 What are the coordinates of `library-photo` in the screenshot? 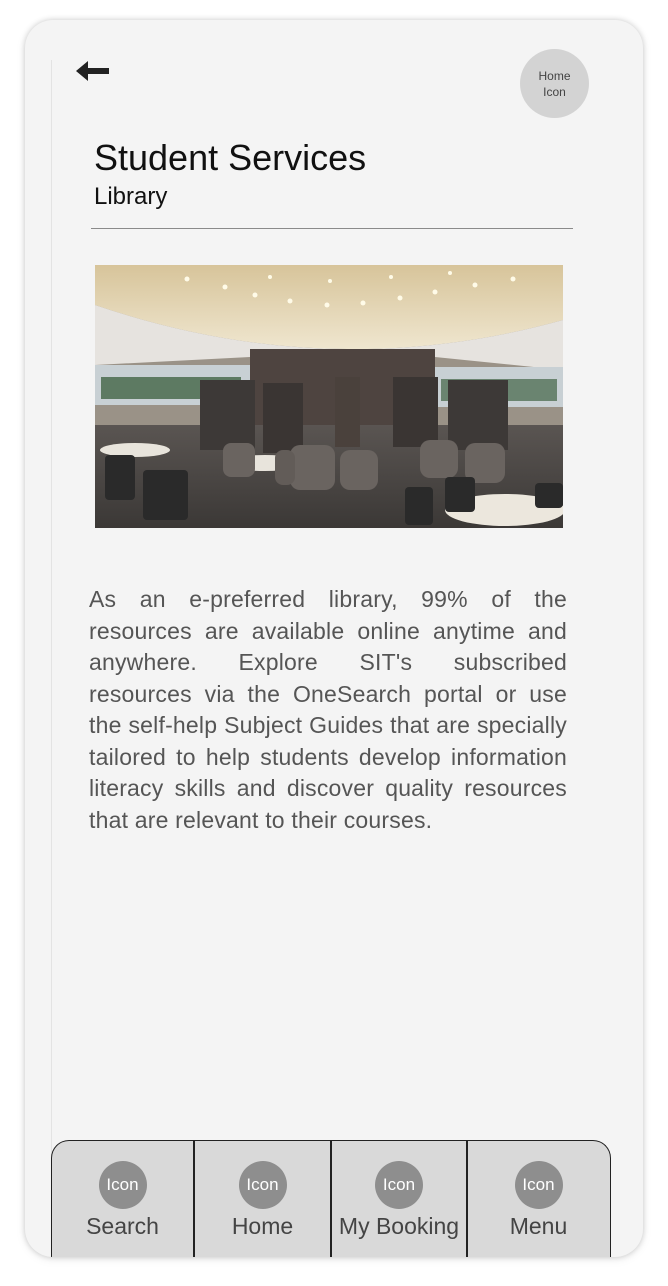 It's located at (329, 396).